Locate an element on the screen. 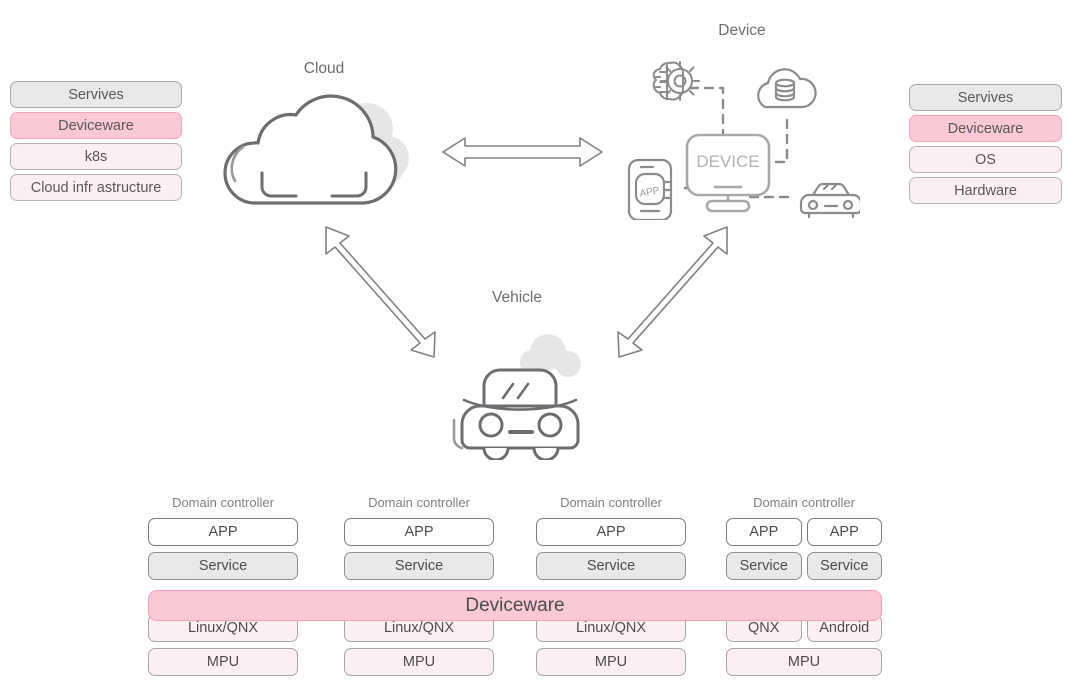 The width and height of the screenshot is (1073, 698). device-monitor-icon: APP DEVICE is located at coordinates (739, 135).